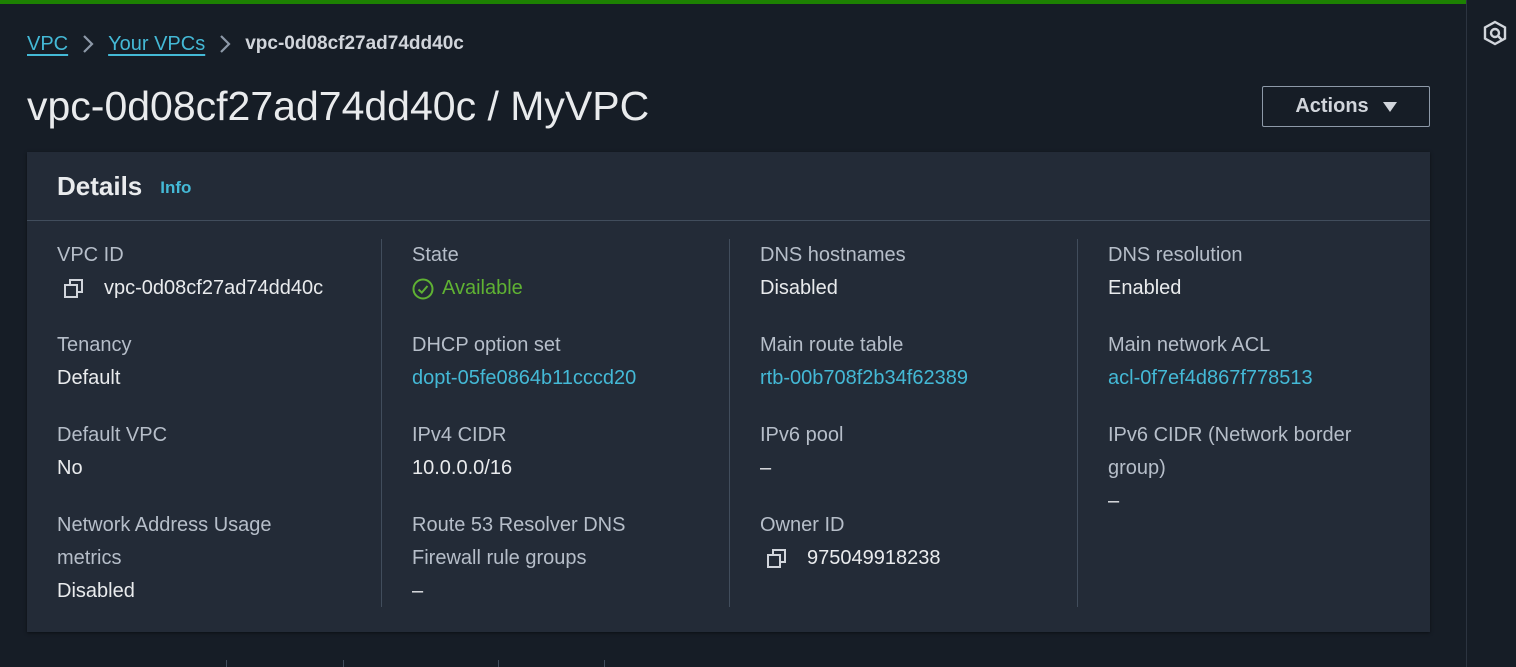 Image resolution: width=1516 pixels, height=667 pixels. What do you see at coordinates (1230, 435) in the screenshot?
I see `field-label: IPv6 CIDR (Network border` at bounding box center [1230, 435].